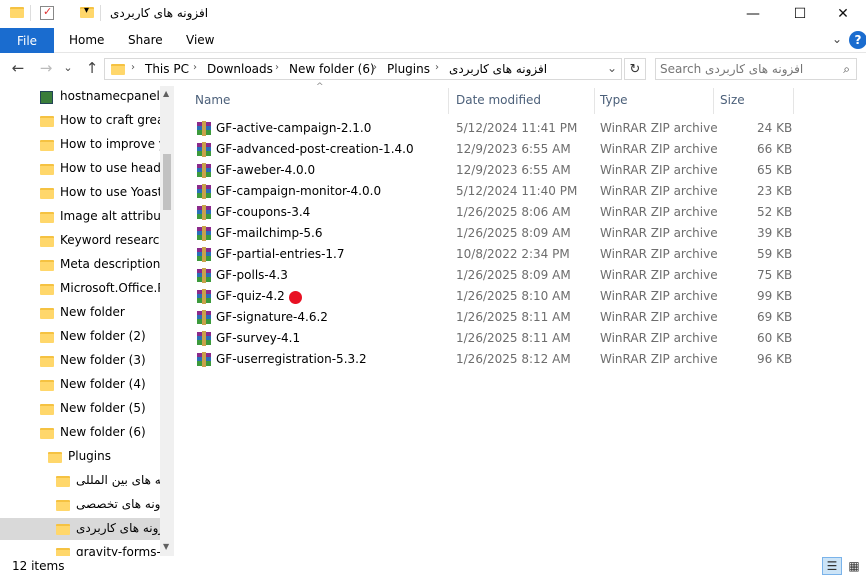 The width and height of the screenshot is (866, 576). I want to click on file-date: 12/9/2023 6:55 AM, so click(513, 170).